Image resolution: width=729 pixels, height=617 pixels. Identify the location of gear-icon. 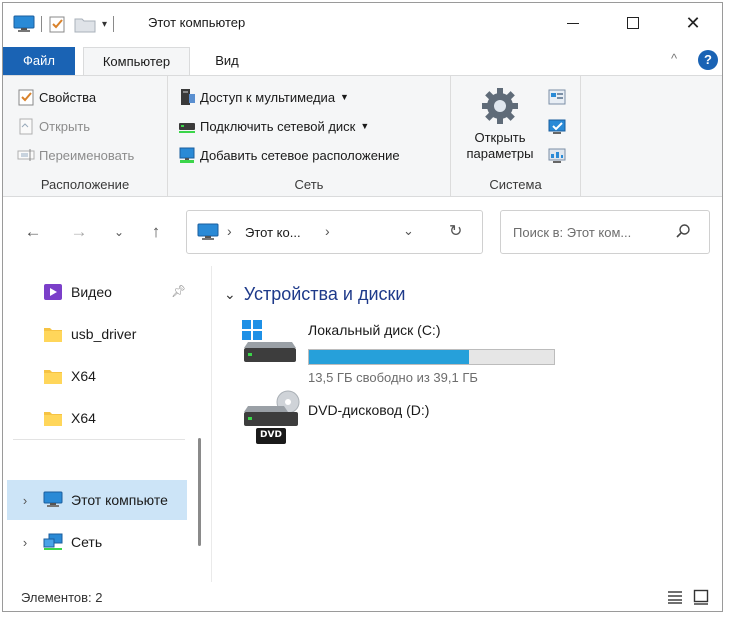
(500, 106).